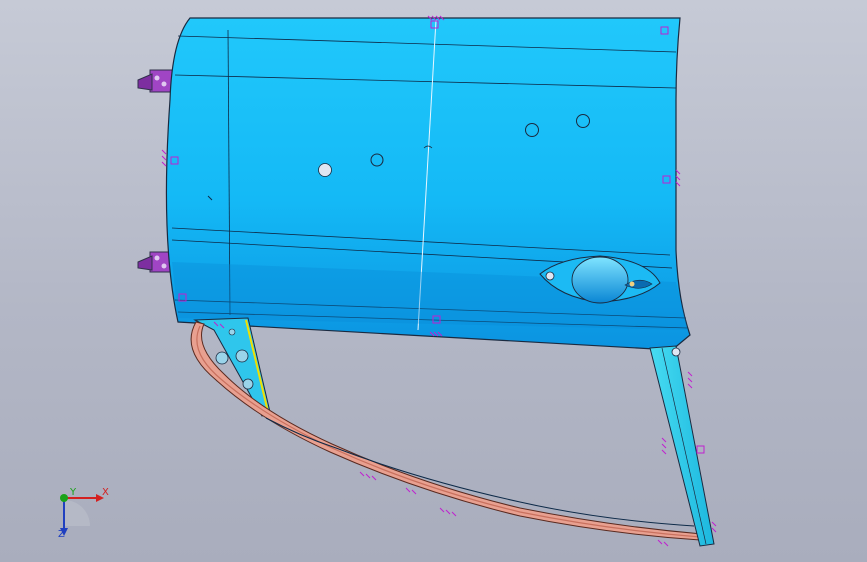  I want to click on panel-hole, so click(325, 170).